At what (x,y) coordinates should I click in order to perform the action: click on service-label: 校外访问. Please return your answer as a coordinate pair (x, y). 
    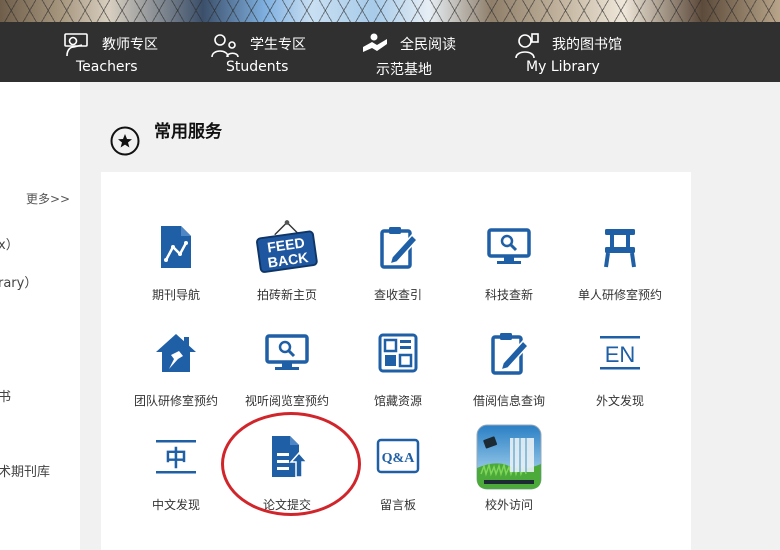
    Looking at the image, I should click on (508, 505).